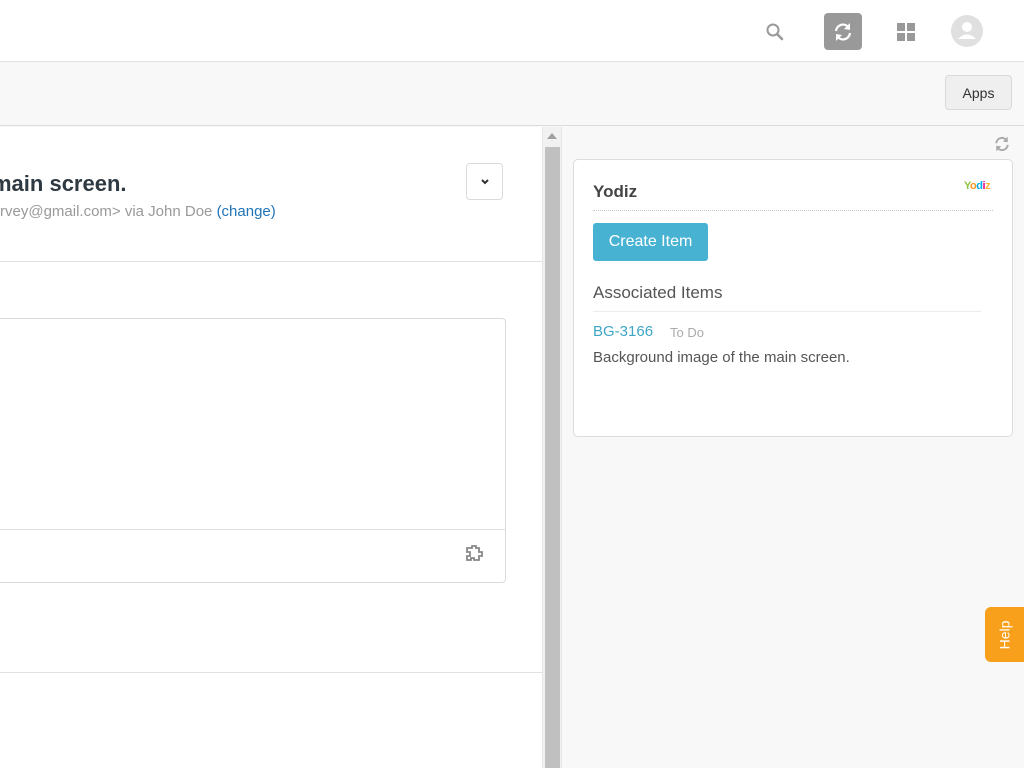 The image size is (1024, 768). Describe the element at coordinates (687, 332) in the screenshot. I see `associated-item-status: To Do` at that location.